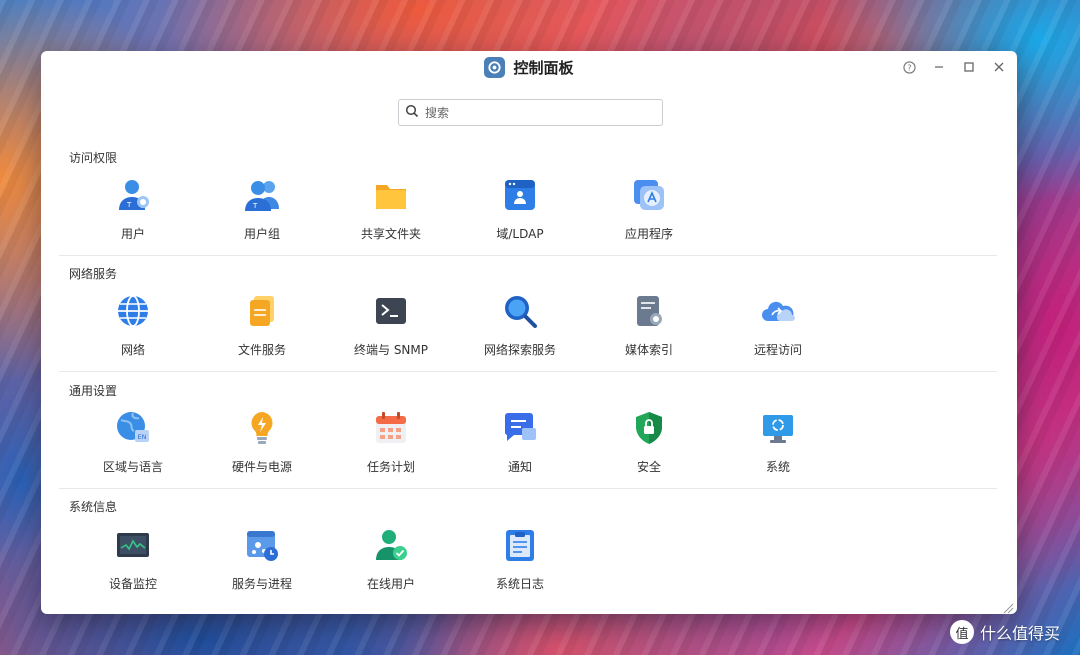  What do you see at coordinates (778, 331) in the screenshot?
I see `item-remote-access: 远程访问` at bounding box center [778, 331].